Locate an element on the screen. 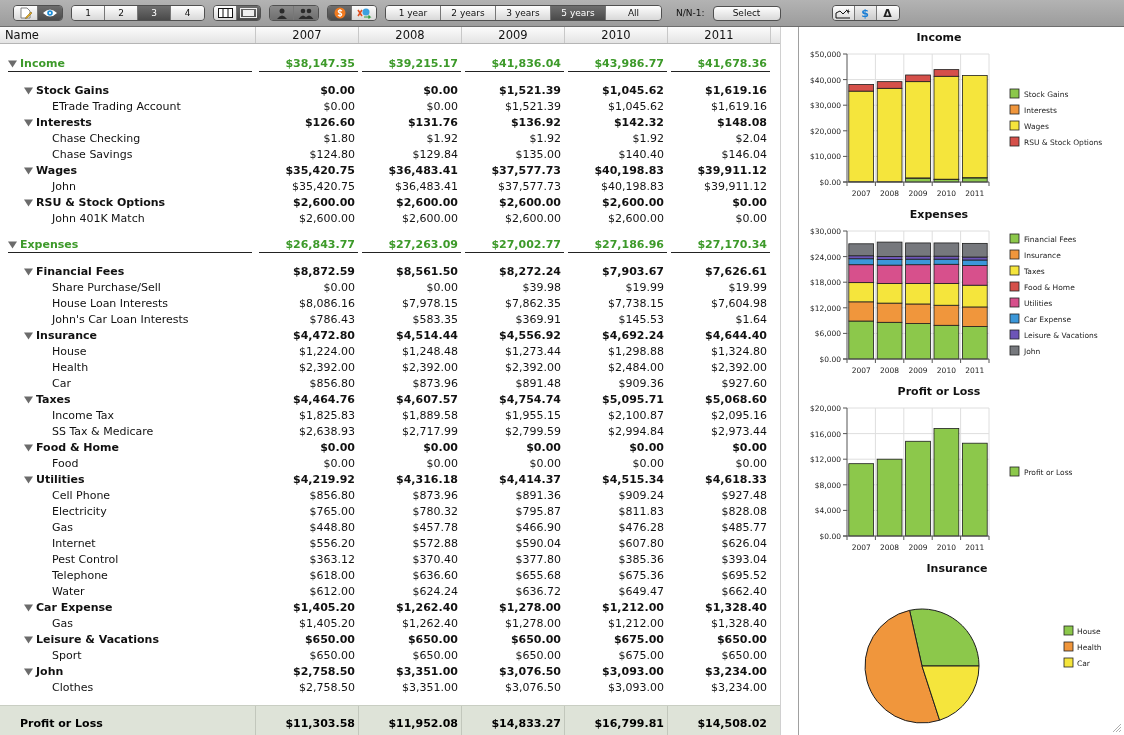 The height and width of the screenshot is (735, 1124). table-cell-text: $363.12 is located at coordinates (332, 559).